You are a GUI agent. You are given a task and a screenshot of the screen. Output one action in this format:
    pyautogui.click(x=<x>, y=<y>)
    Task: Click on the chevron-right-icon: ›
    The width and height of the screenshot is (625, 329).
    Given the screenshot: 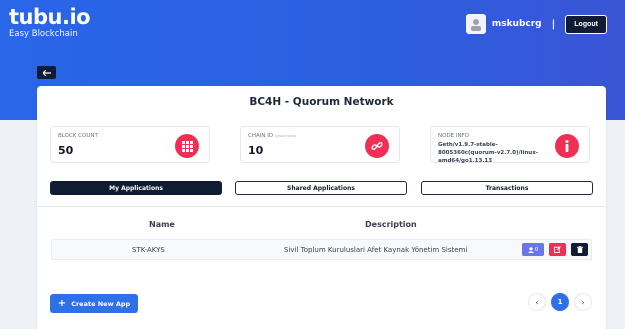 What is the action you would take?
    pyautogui.click(x=583, y=302)
    